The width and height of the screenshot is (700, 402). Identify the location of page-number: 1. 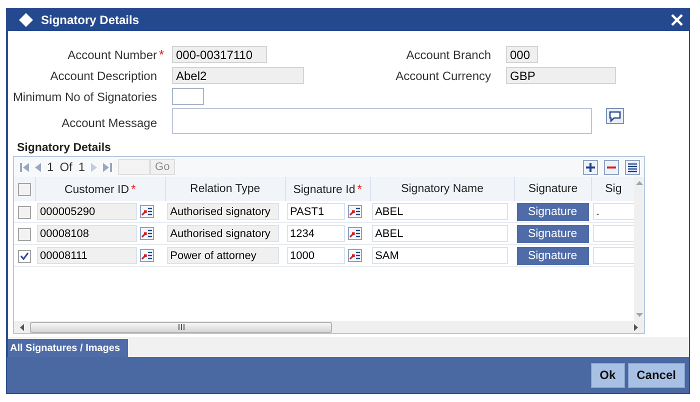
(50, 167).